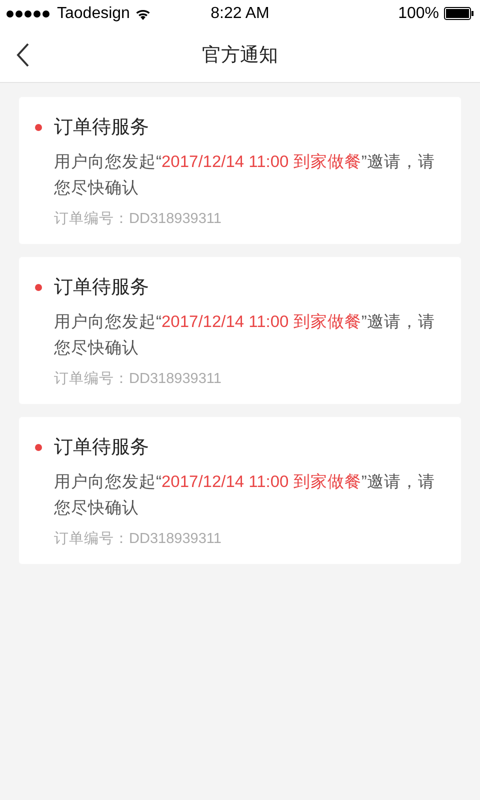 Image resolution: width=480 pixels, height=800 pixels. What do you see at coordinates (459, 13) in the screenshot?
I see `battery-icon` at bounding box center [459, 13].